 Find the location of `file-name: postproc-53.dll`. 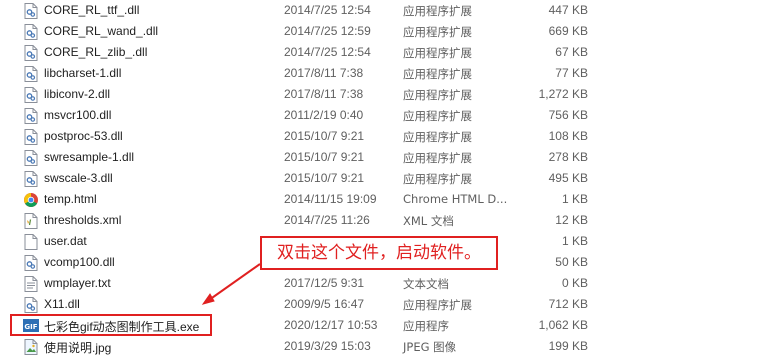

file-name: postproc-53.dll is located at coordinates (83, 136).